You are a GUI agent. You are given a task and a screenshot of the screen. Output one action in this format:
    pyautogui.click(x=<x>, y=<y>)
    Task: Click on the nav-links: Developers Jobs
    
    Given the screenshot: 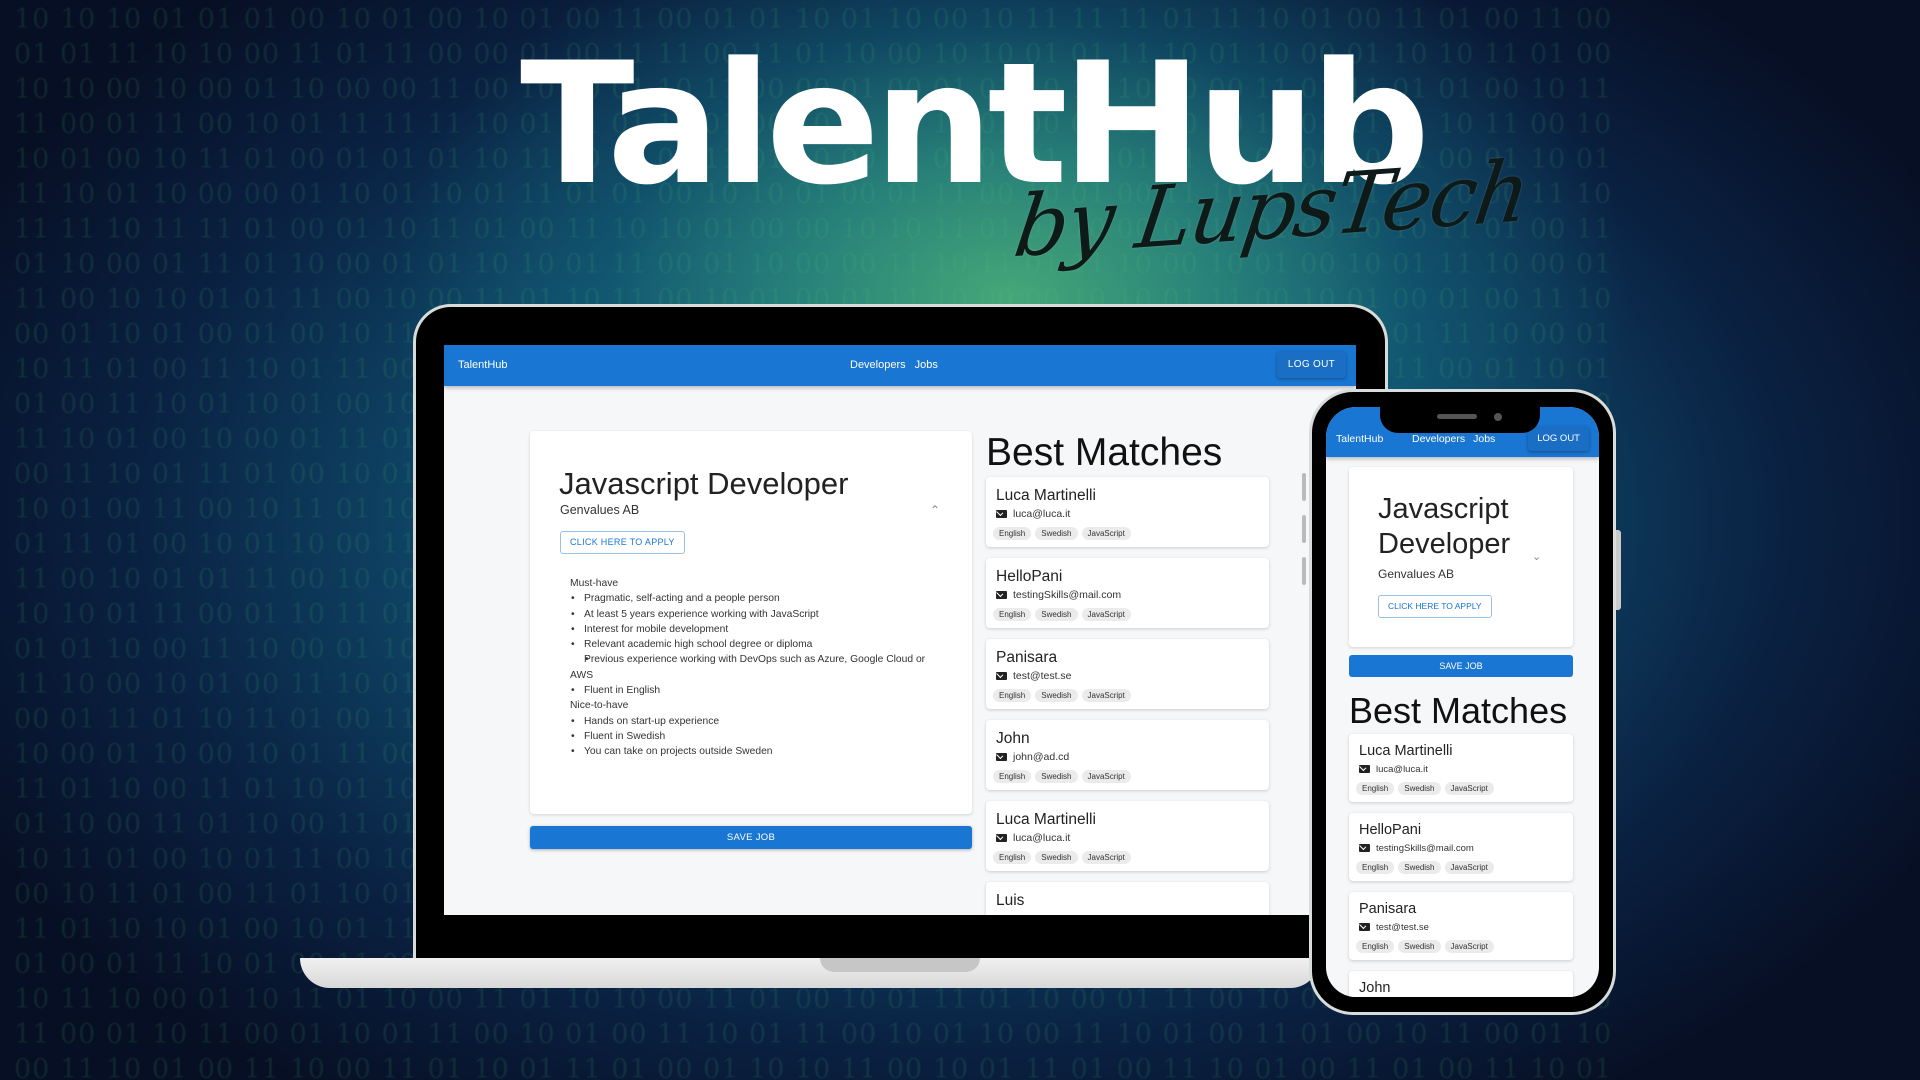 What is the action you would take?
    pyautogui.click(x=898, y=365)
    